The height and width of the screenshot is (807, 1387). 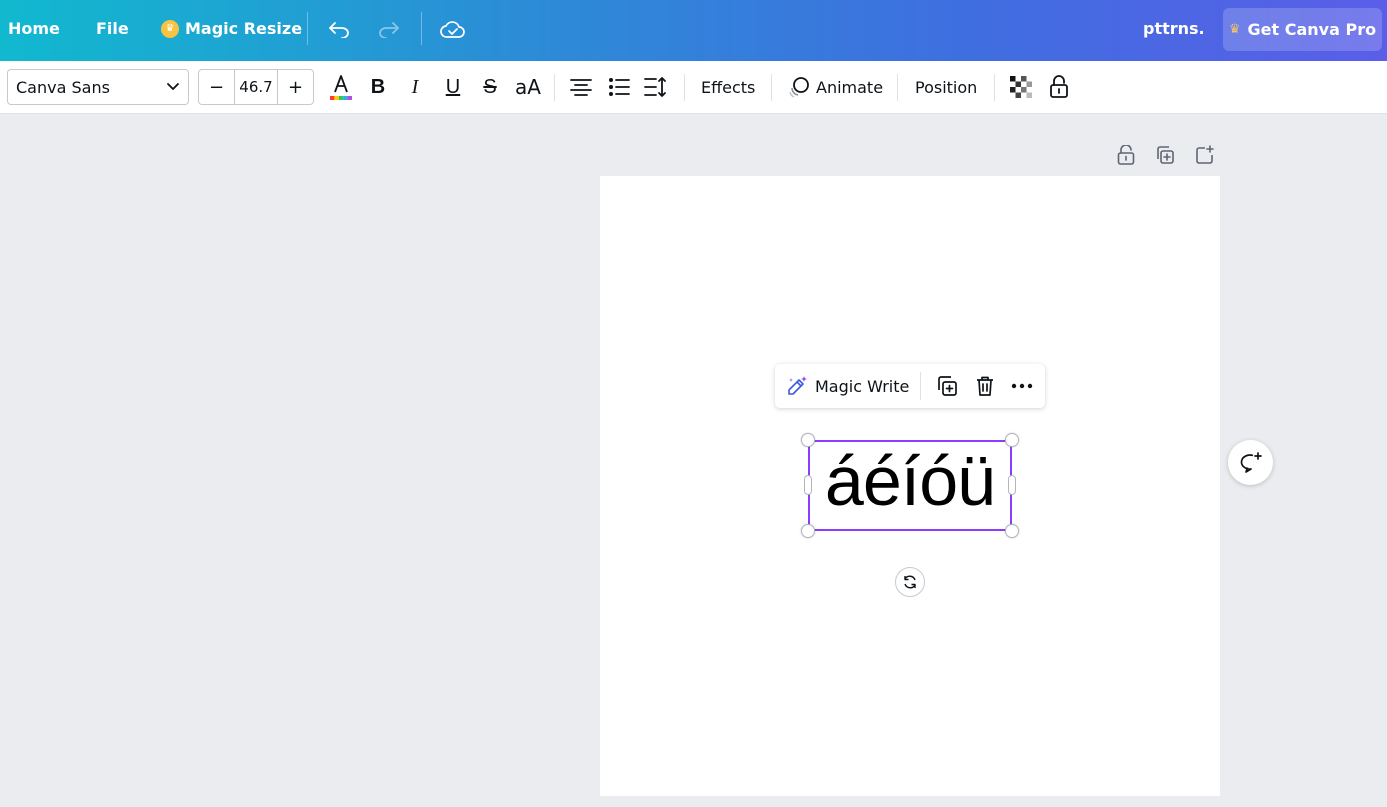 What do you see at coordinates (656, 87) in the screenshot?
I see `spacing-icon` at bounding box center [656, 87].